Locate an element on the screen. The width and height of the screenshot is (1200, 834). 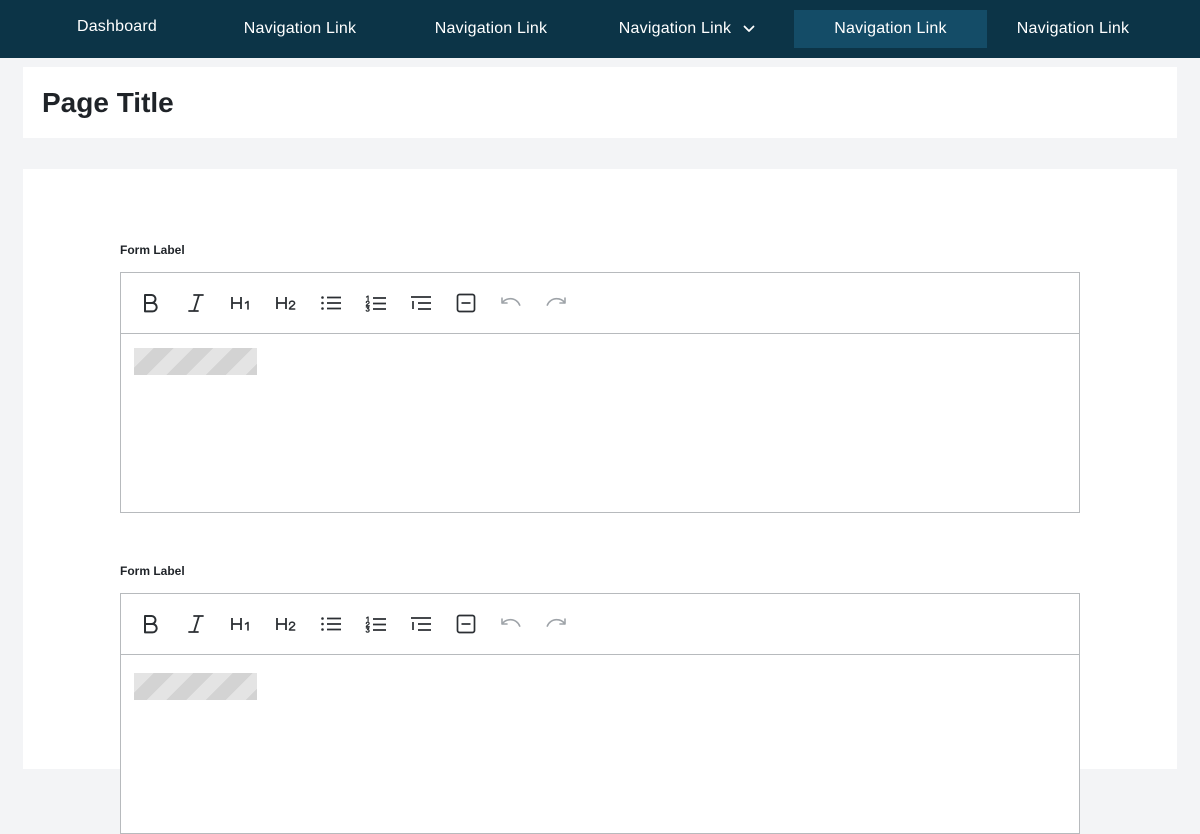
nav-link-5: Navigation Link is located at coordinates (1073, 29).